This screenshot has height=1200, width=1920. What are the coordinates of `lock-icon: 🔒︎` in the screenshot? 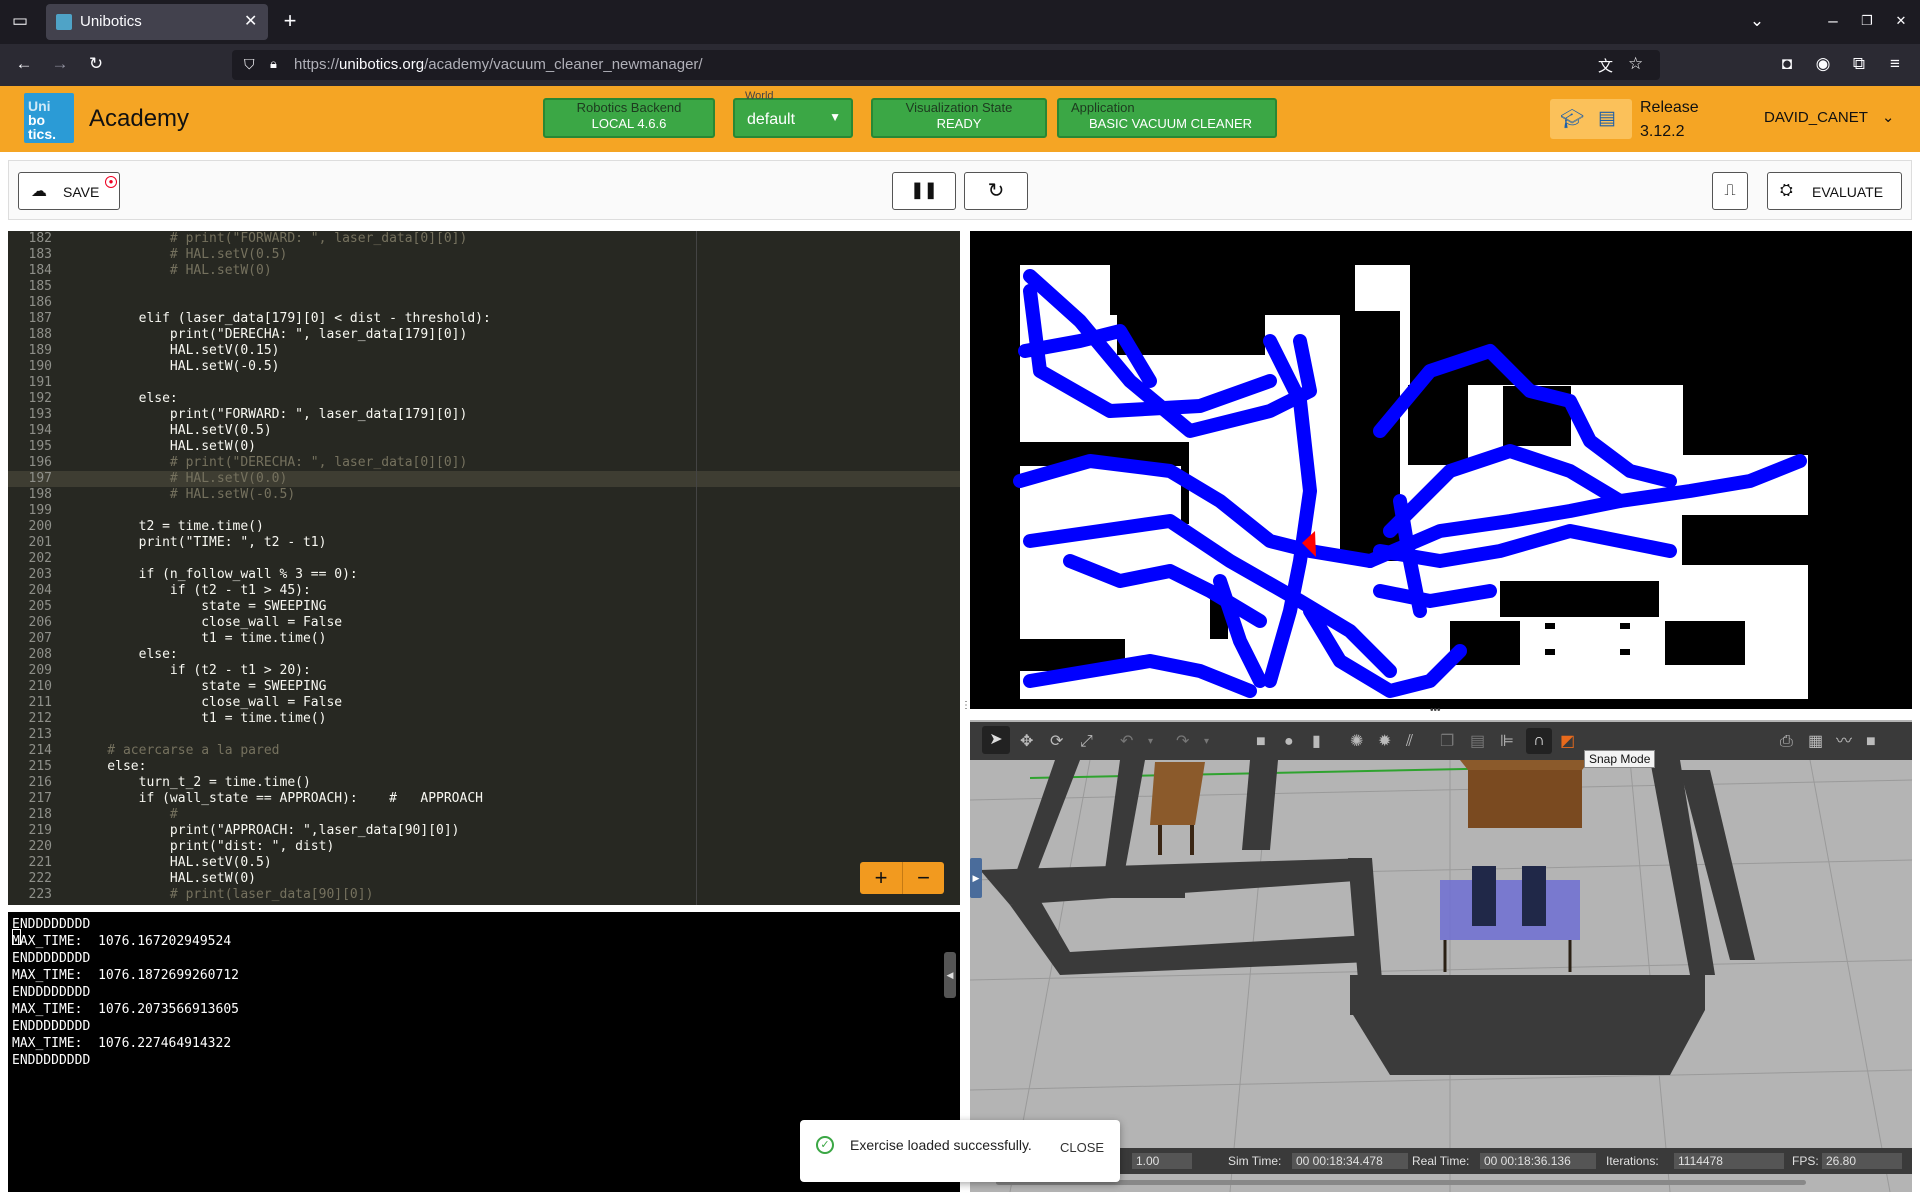 It's located at (273, 64).